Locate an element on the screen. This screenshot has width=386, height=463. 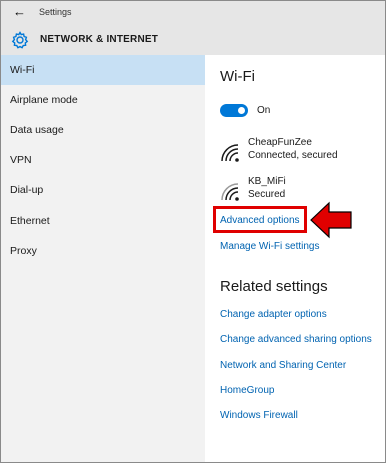
sidebar-item-vpn: VPN is located at coordinates (103, 160).